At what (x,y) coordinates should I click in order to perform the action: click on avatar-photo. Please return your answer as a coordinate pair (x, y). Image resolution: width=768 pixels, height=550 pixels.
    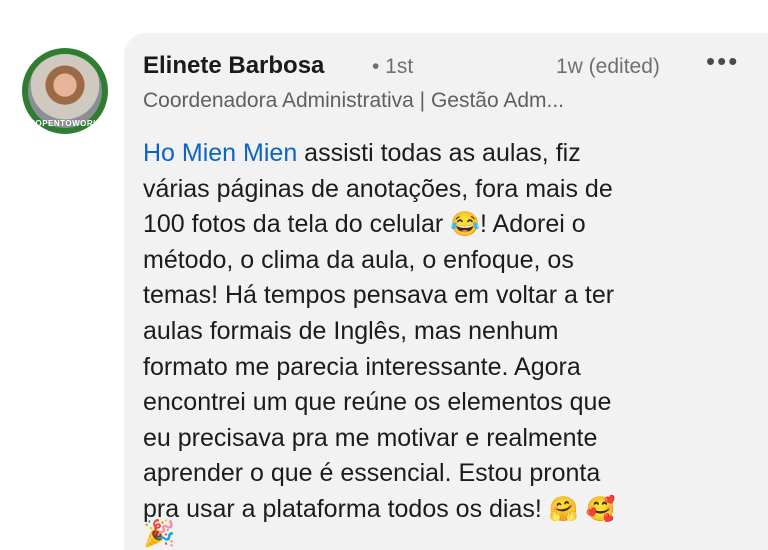
    Looking at the image, I should click on (65, 91).